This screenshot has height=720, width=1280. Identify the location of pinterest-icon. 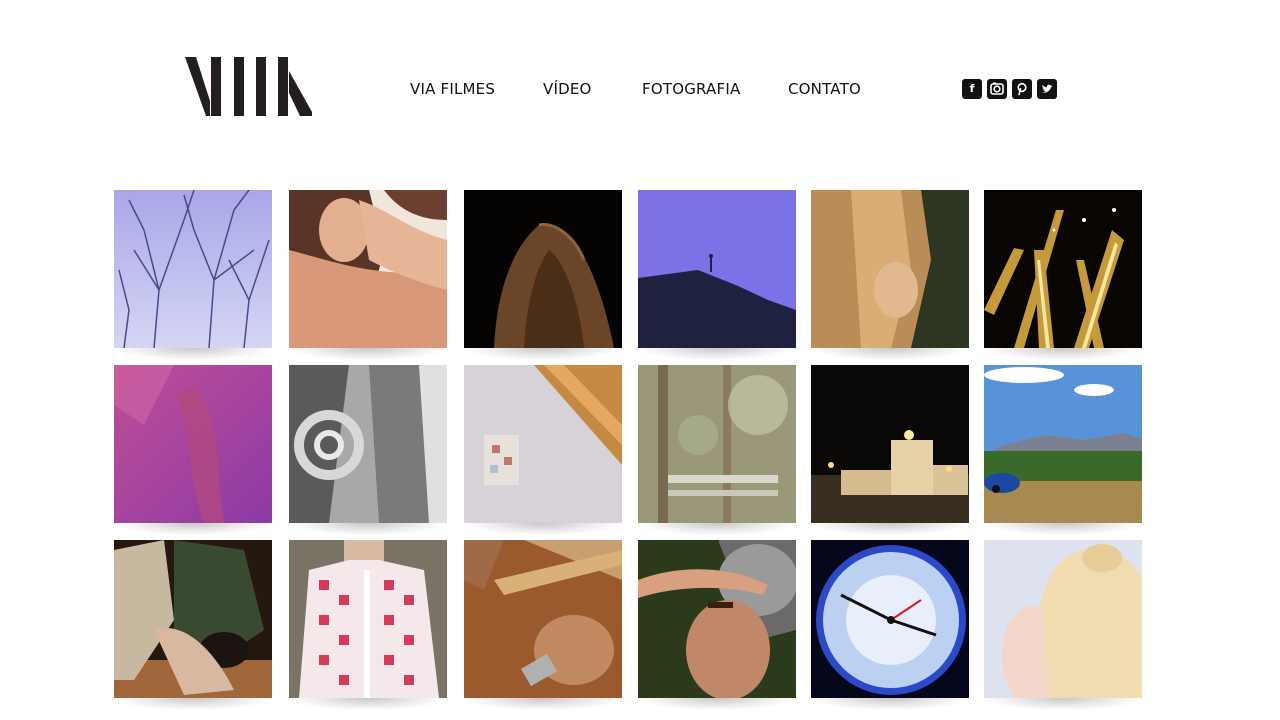
(1022, 89).